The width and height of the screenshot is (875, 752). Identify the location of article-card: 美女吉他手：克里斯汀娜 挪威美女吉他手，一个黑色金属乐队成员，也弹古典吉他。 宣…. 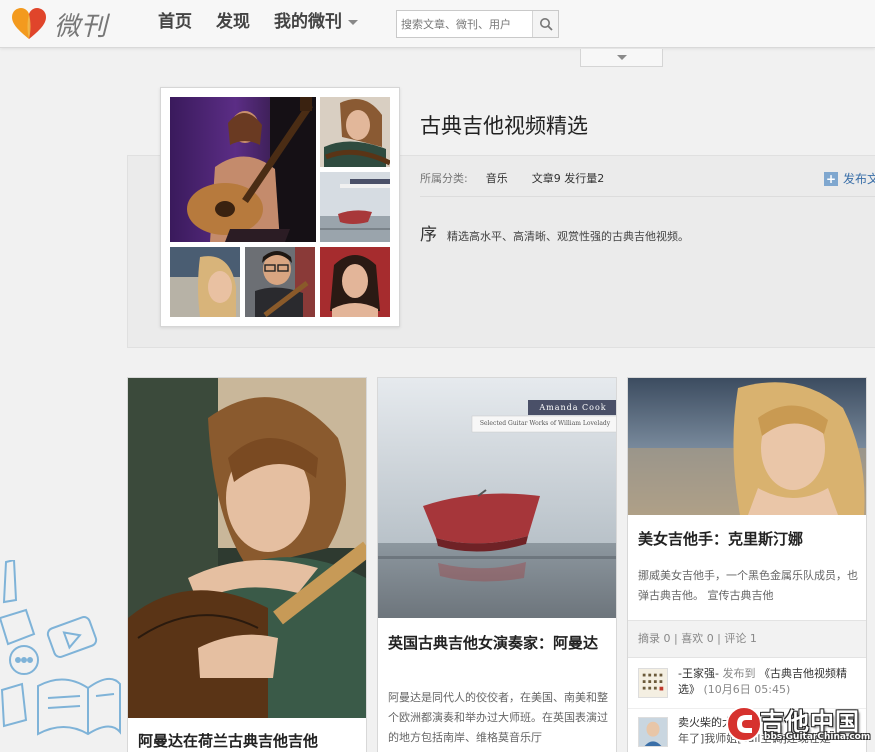
(747, 564).